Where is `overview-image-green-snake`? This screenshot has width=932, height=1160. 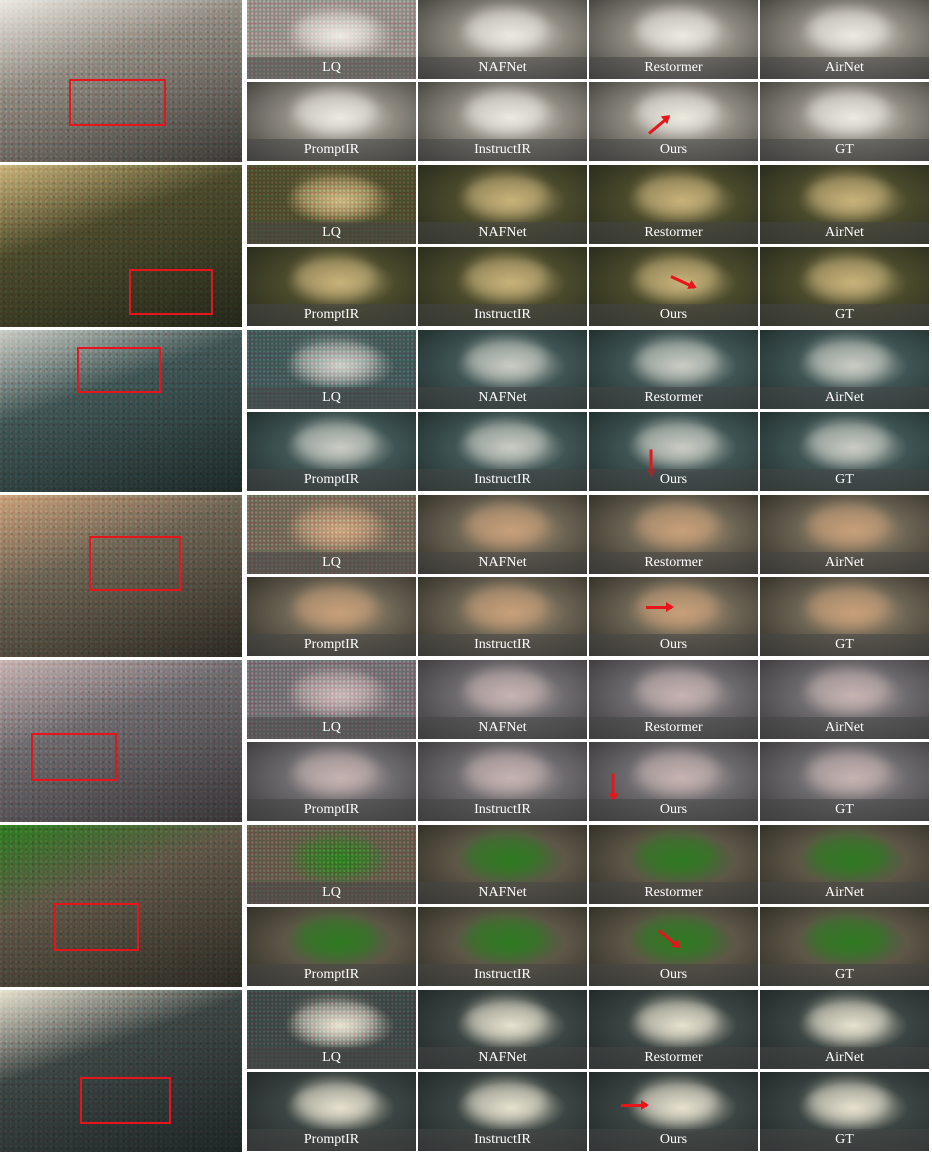 overview-image-green-snake is located at coordinates (121, 906).